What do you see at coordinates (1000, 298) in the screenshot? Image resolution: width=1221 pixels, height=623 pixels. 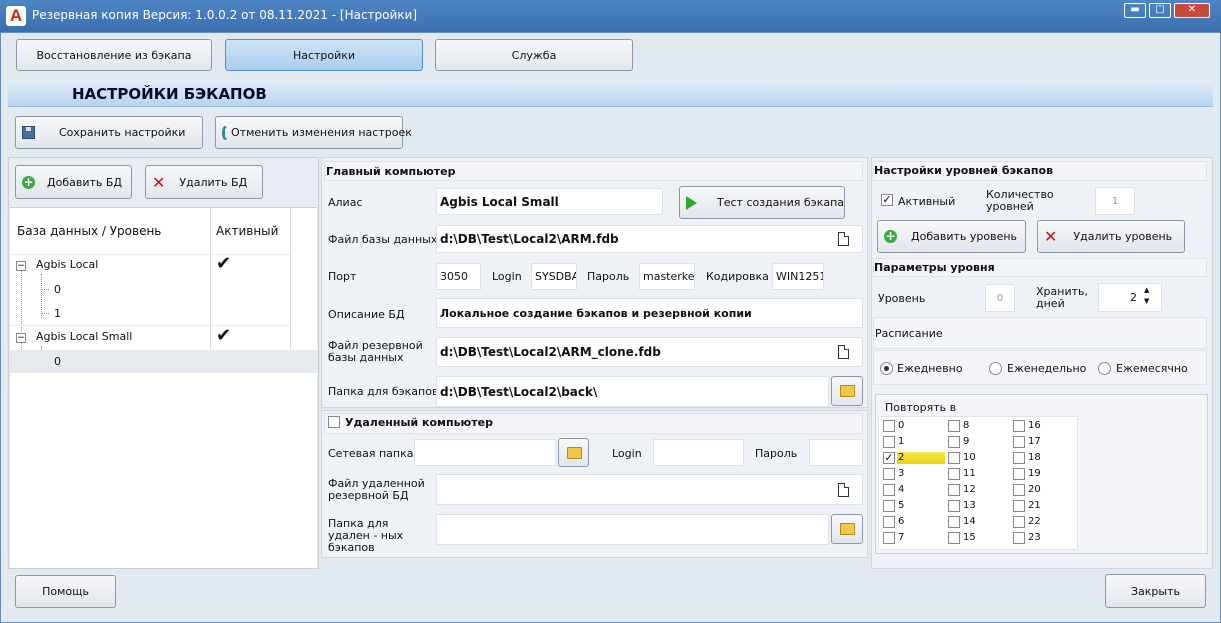 I see `level-input: 0` at bounding box center [1000, 298].